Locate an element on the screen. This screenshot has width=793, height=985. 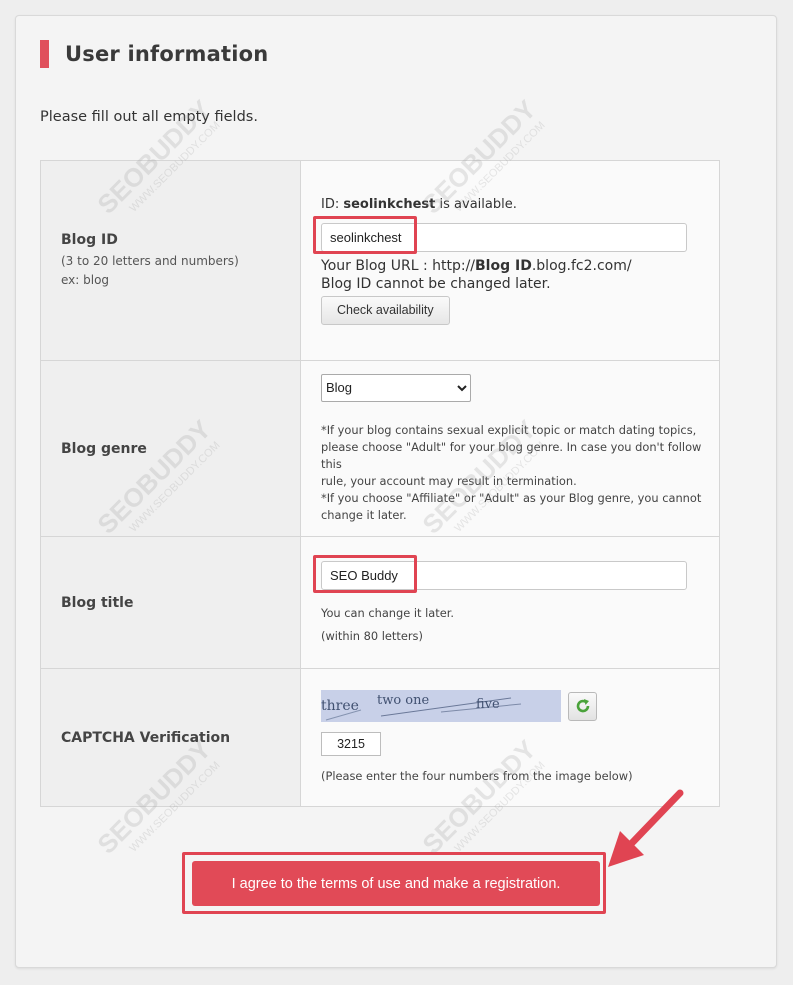
availability-message: ID: seolinkchest is available. is located at coordinates (520, 204).